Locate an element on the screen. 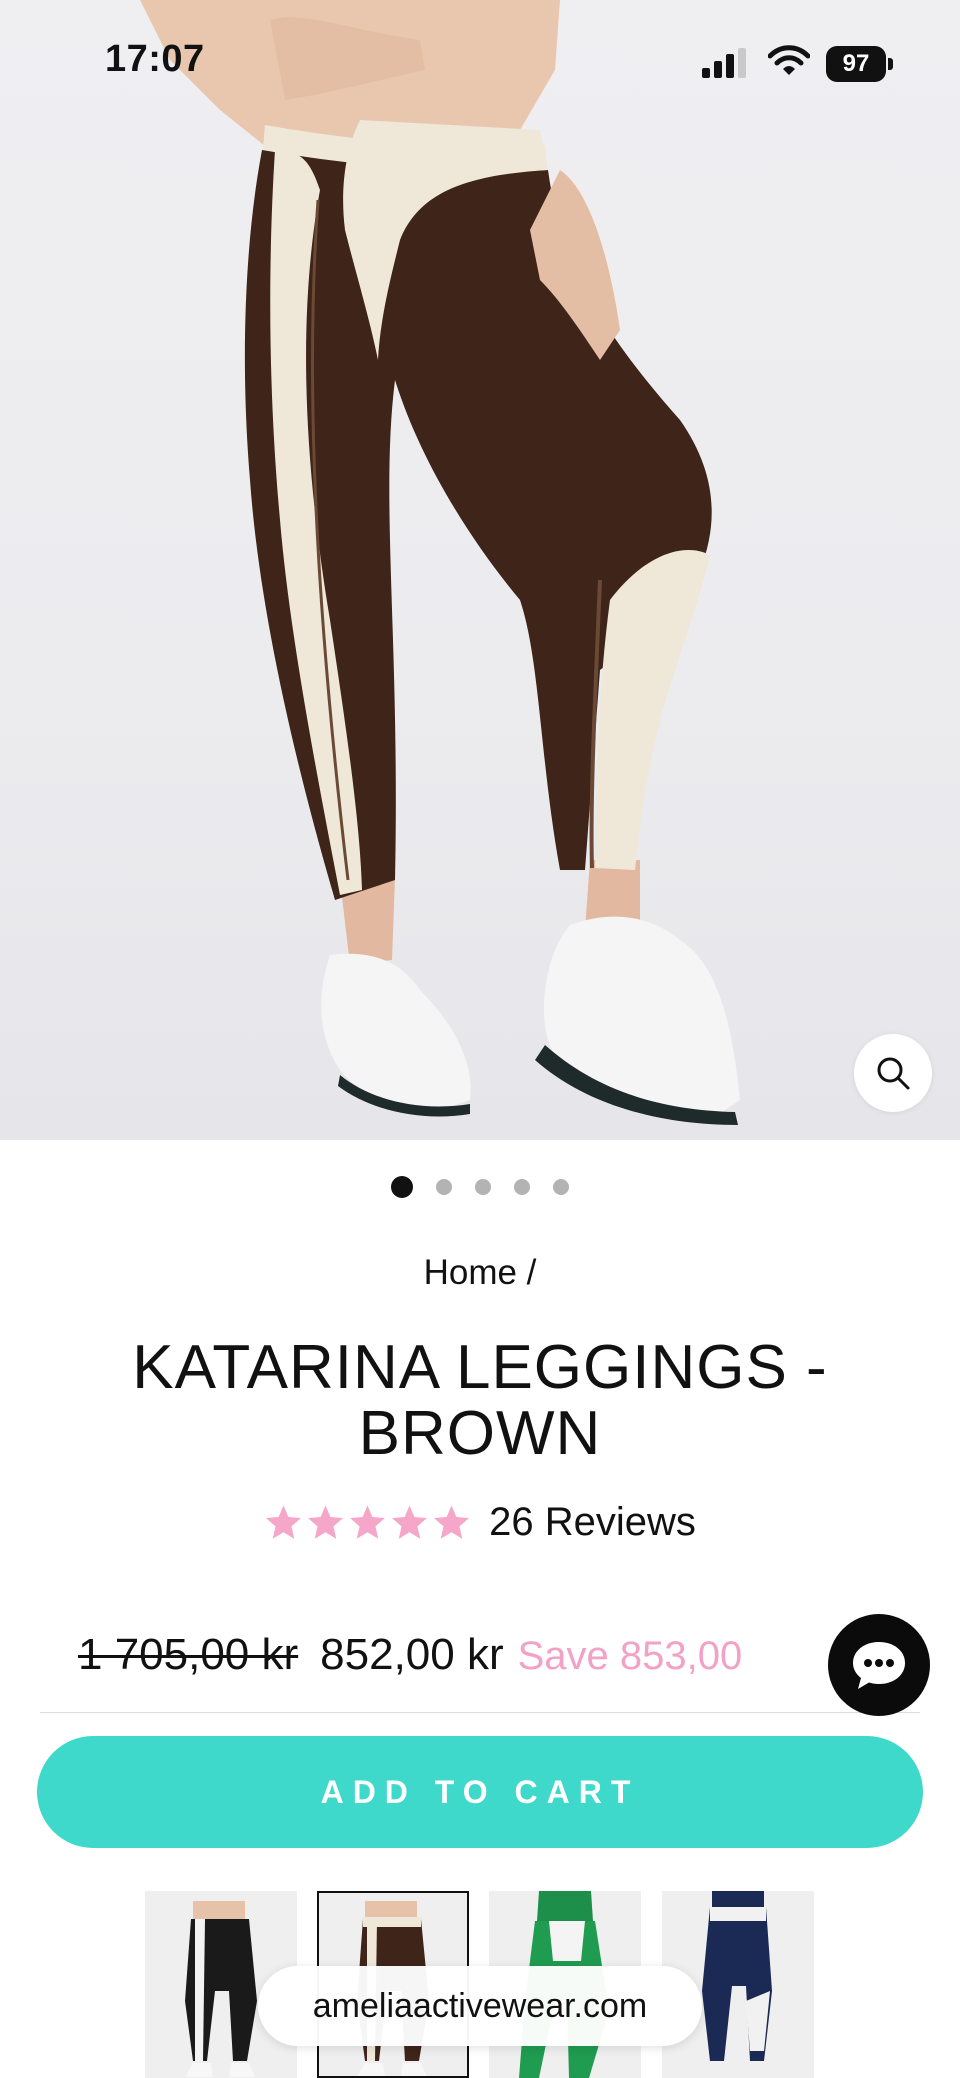 The image size is (960, 2078). star-rating is located at coordinates (367, 1522).